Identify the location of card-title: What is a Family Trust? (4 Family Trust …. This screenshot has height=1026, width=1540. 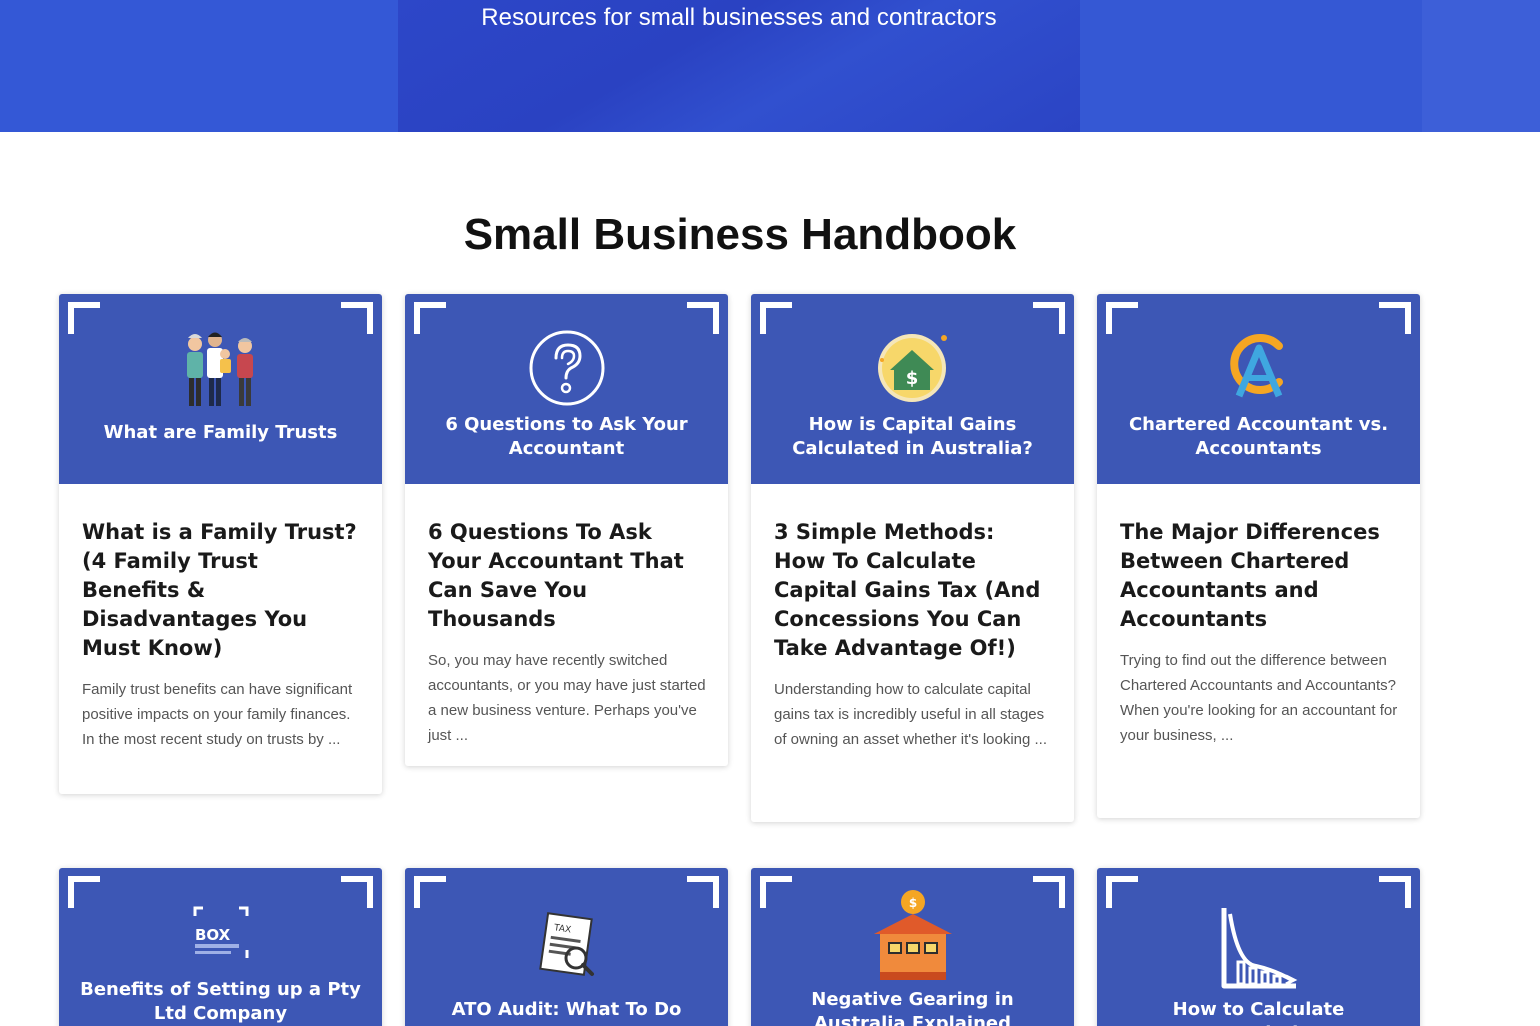
(221, 590).